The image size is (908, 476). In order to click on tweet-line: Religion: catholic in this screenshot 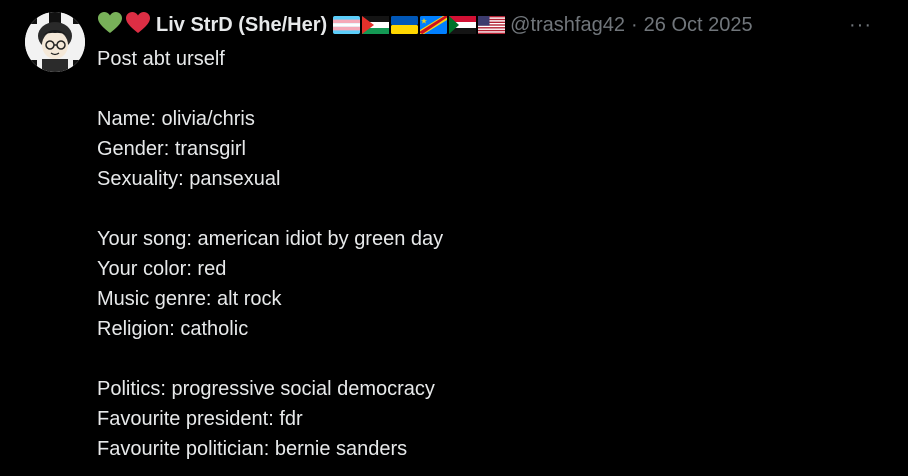, I will do `click(173, 329)`.